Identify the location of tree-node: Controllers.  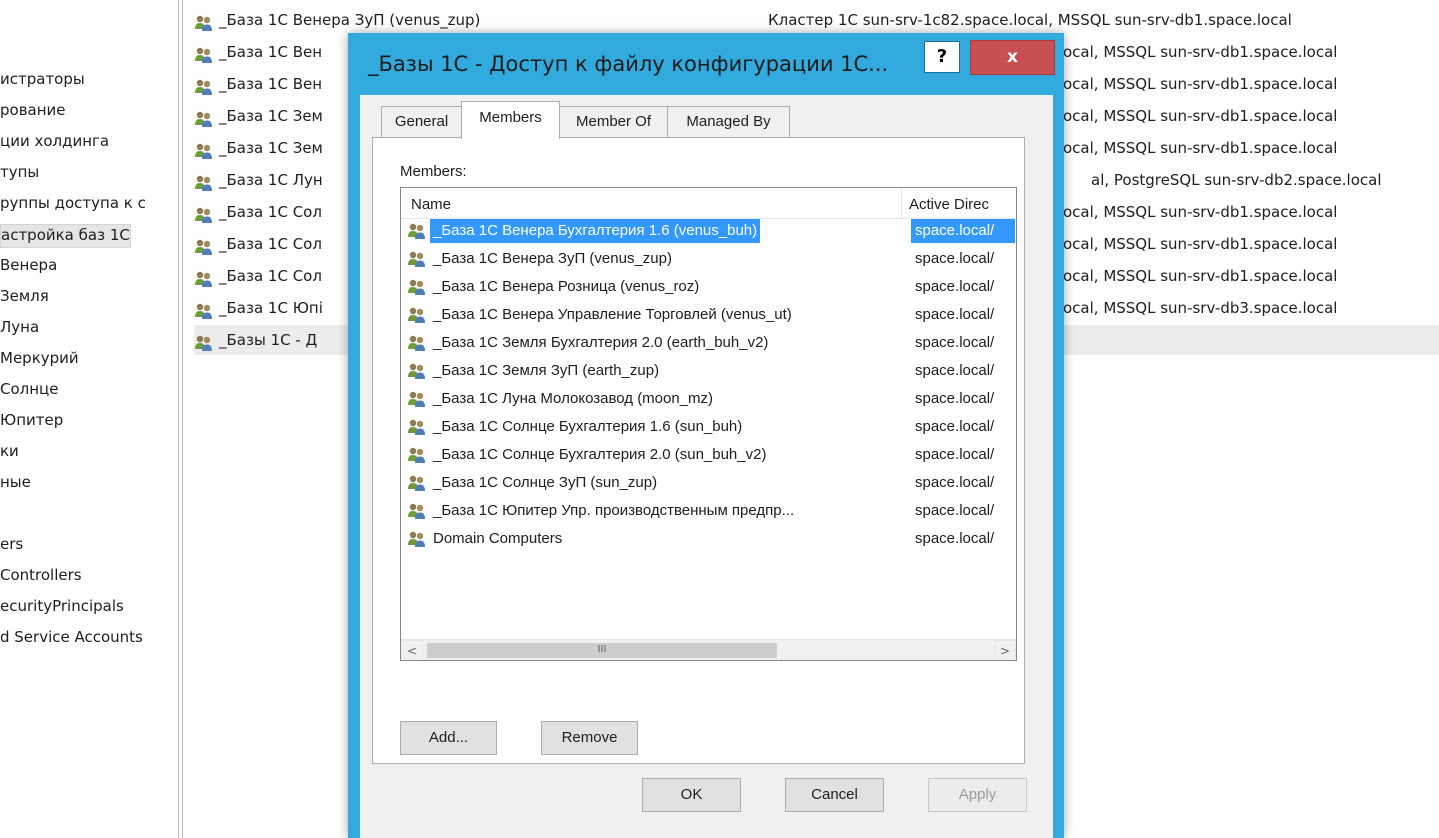
(41, 576).